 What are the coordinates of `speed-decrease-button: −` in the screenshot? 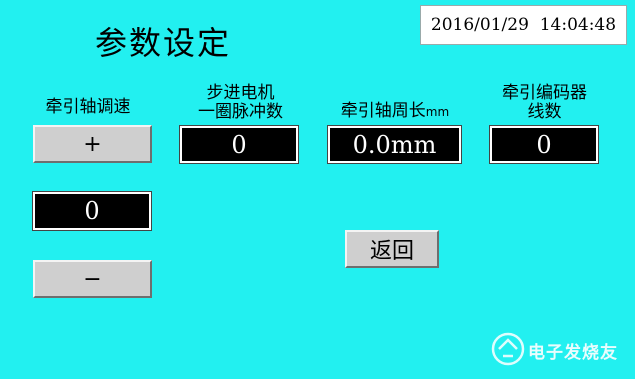 It's located at (92, 279).